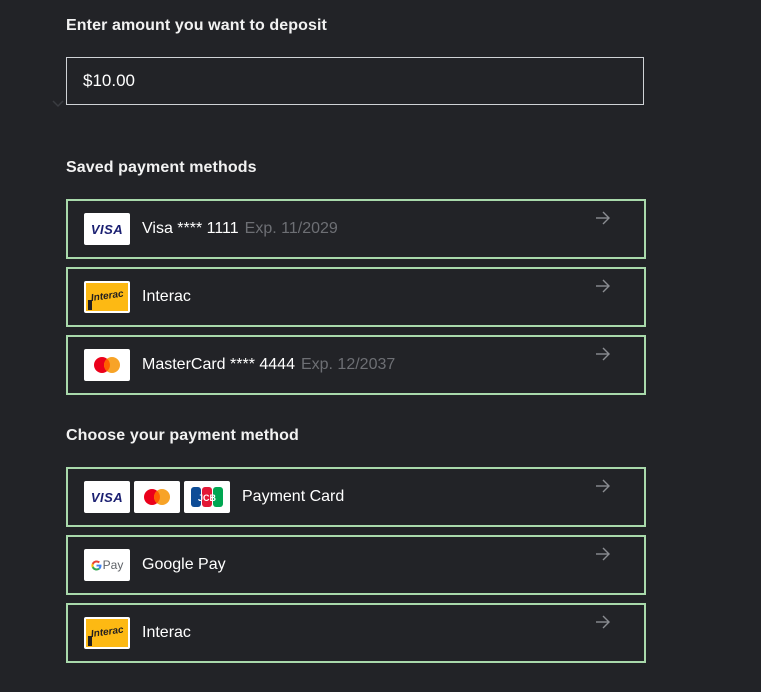 This screenshot has width=761, height=692. What do you see at coordinates (356, 565) in the screenshot?
I see `payment-method-google-pay: Pay Google Pay` at bounding box center [356, 565].